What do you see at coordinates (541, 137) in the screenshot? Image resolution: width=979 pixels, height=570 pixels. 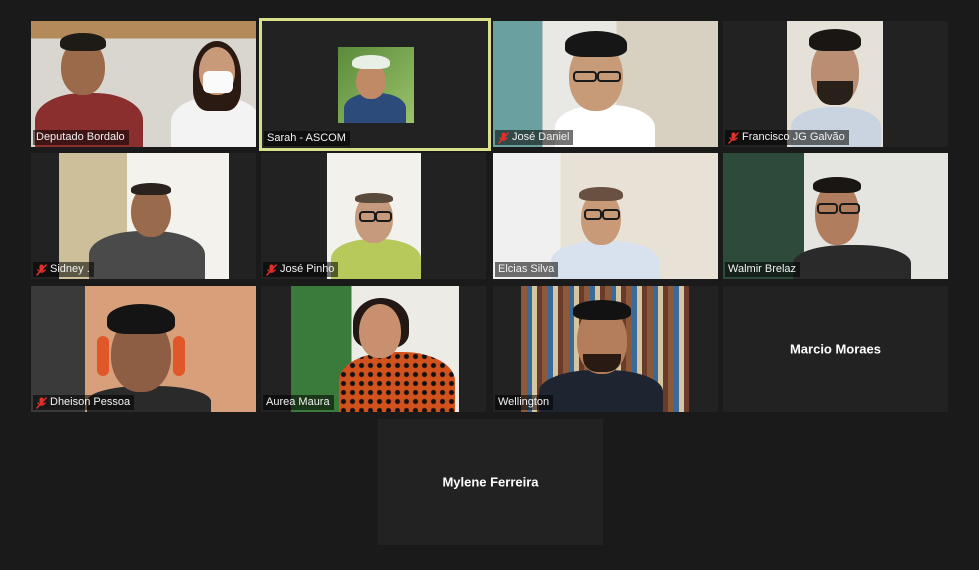 I see `participant-name: José Daniel` at bounding box center [541, 137].